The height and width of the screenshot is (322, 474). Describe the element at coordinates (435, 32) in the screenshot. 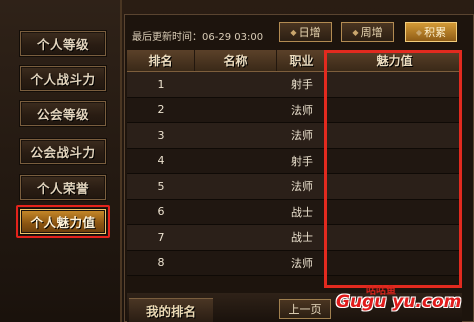

I see `tab-cumulative-label: 积累` at that location.